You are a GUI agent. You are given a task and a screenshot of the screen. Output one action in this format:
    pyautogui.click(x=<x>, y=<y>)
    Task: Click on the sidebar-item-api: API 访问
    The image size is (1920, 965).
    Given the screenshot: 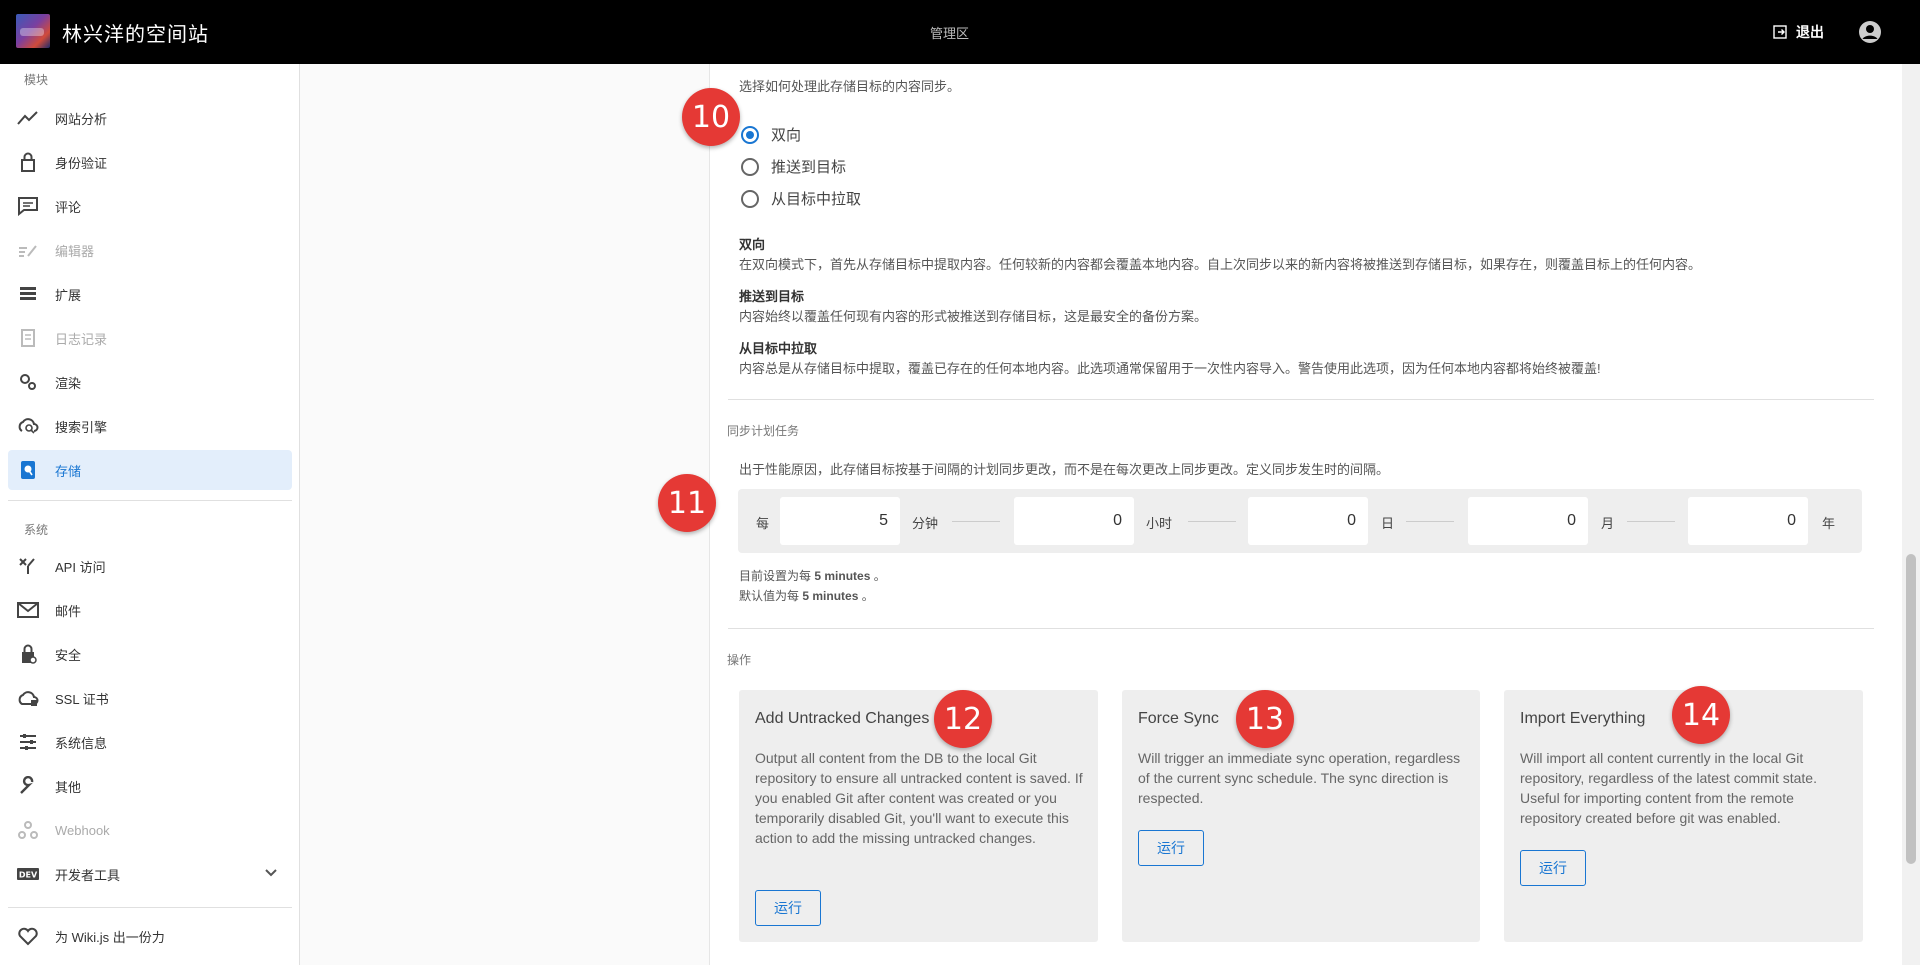 What is the action you would take?
    pyautogui.click(x=150, y=566)
    